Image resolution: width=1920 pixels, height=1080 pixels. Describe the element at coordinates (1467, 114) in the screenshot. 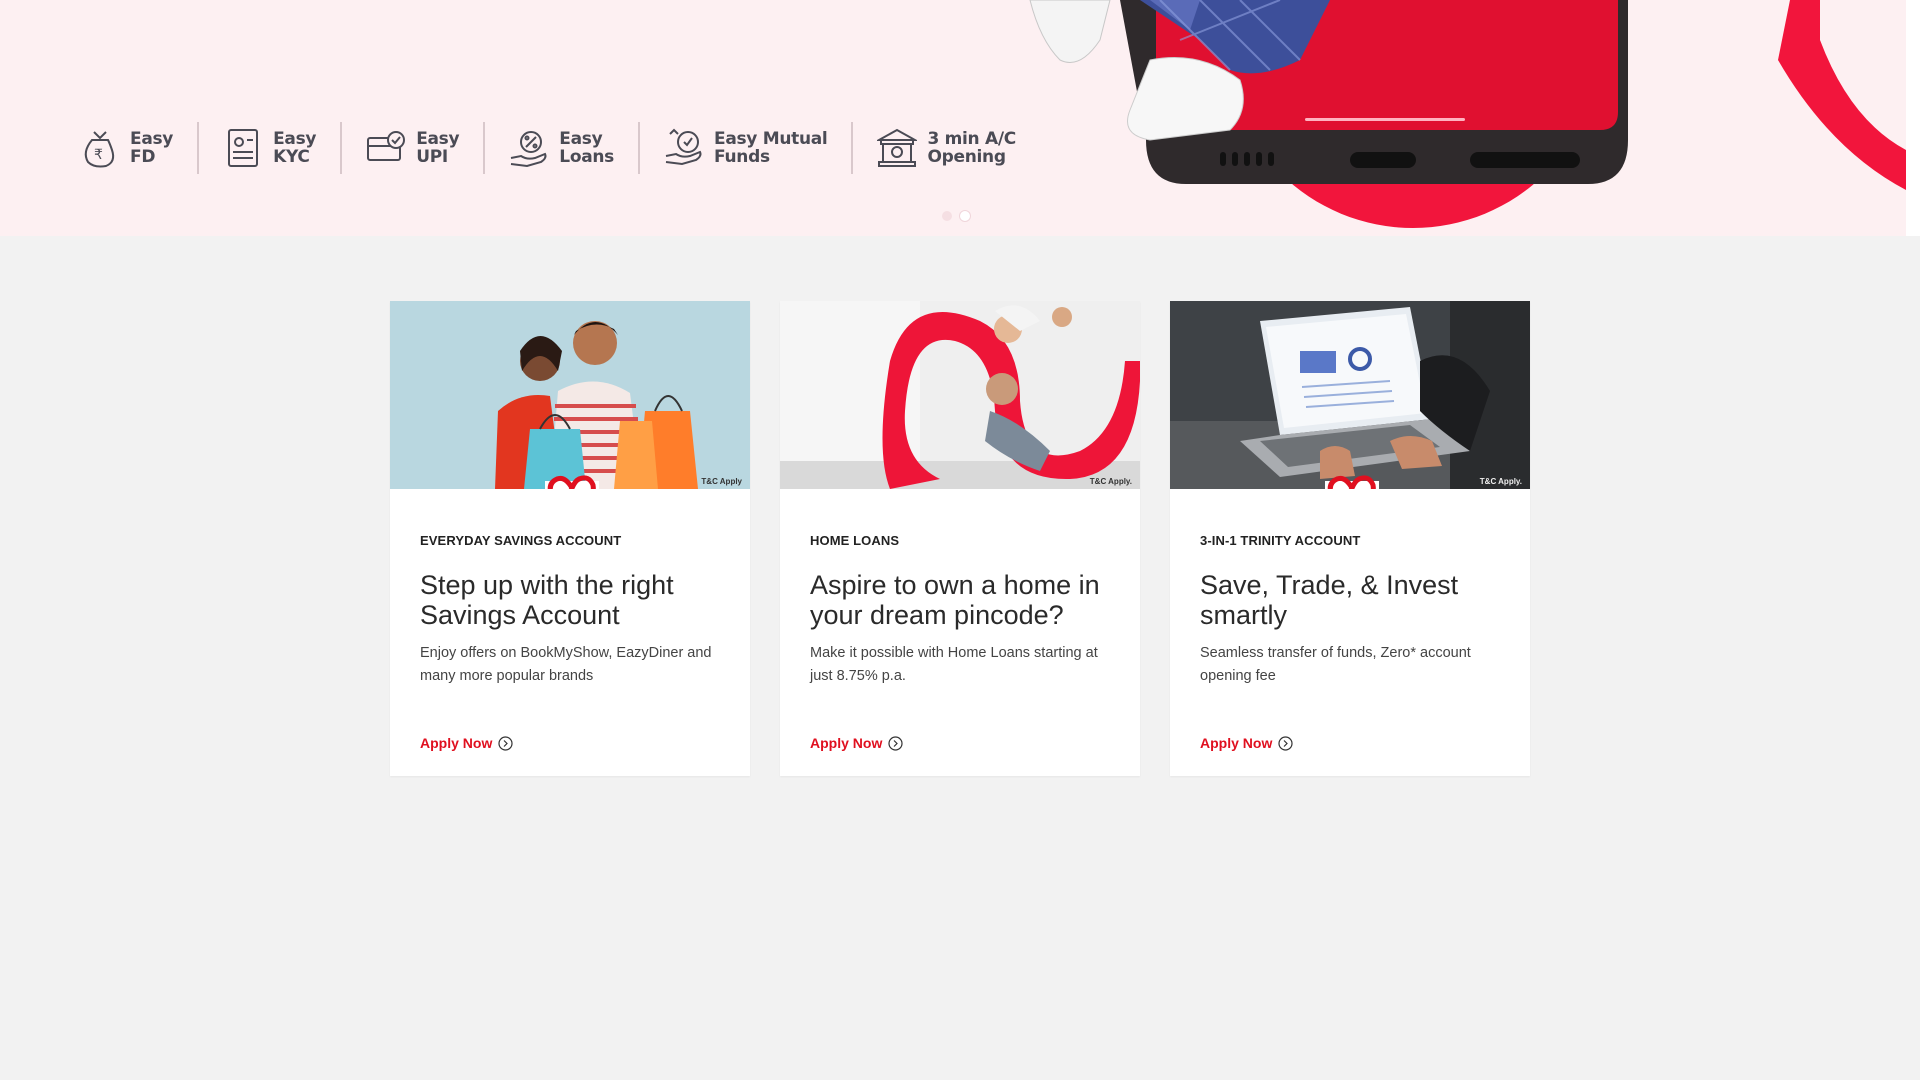

I see `hero-illustration` at that location.